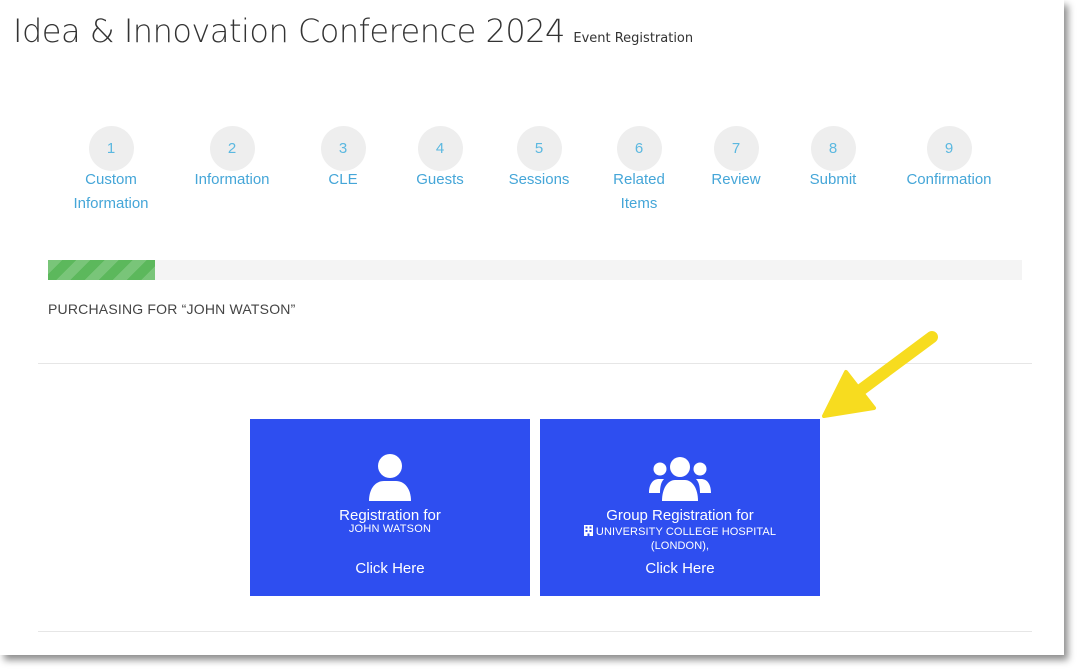 This screenshot has height=669, width=1080. Describe the element at coordinates (680, 477) in the screenshot. I see `users-group-icon` at that location.